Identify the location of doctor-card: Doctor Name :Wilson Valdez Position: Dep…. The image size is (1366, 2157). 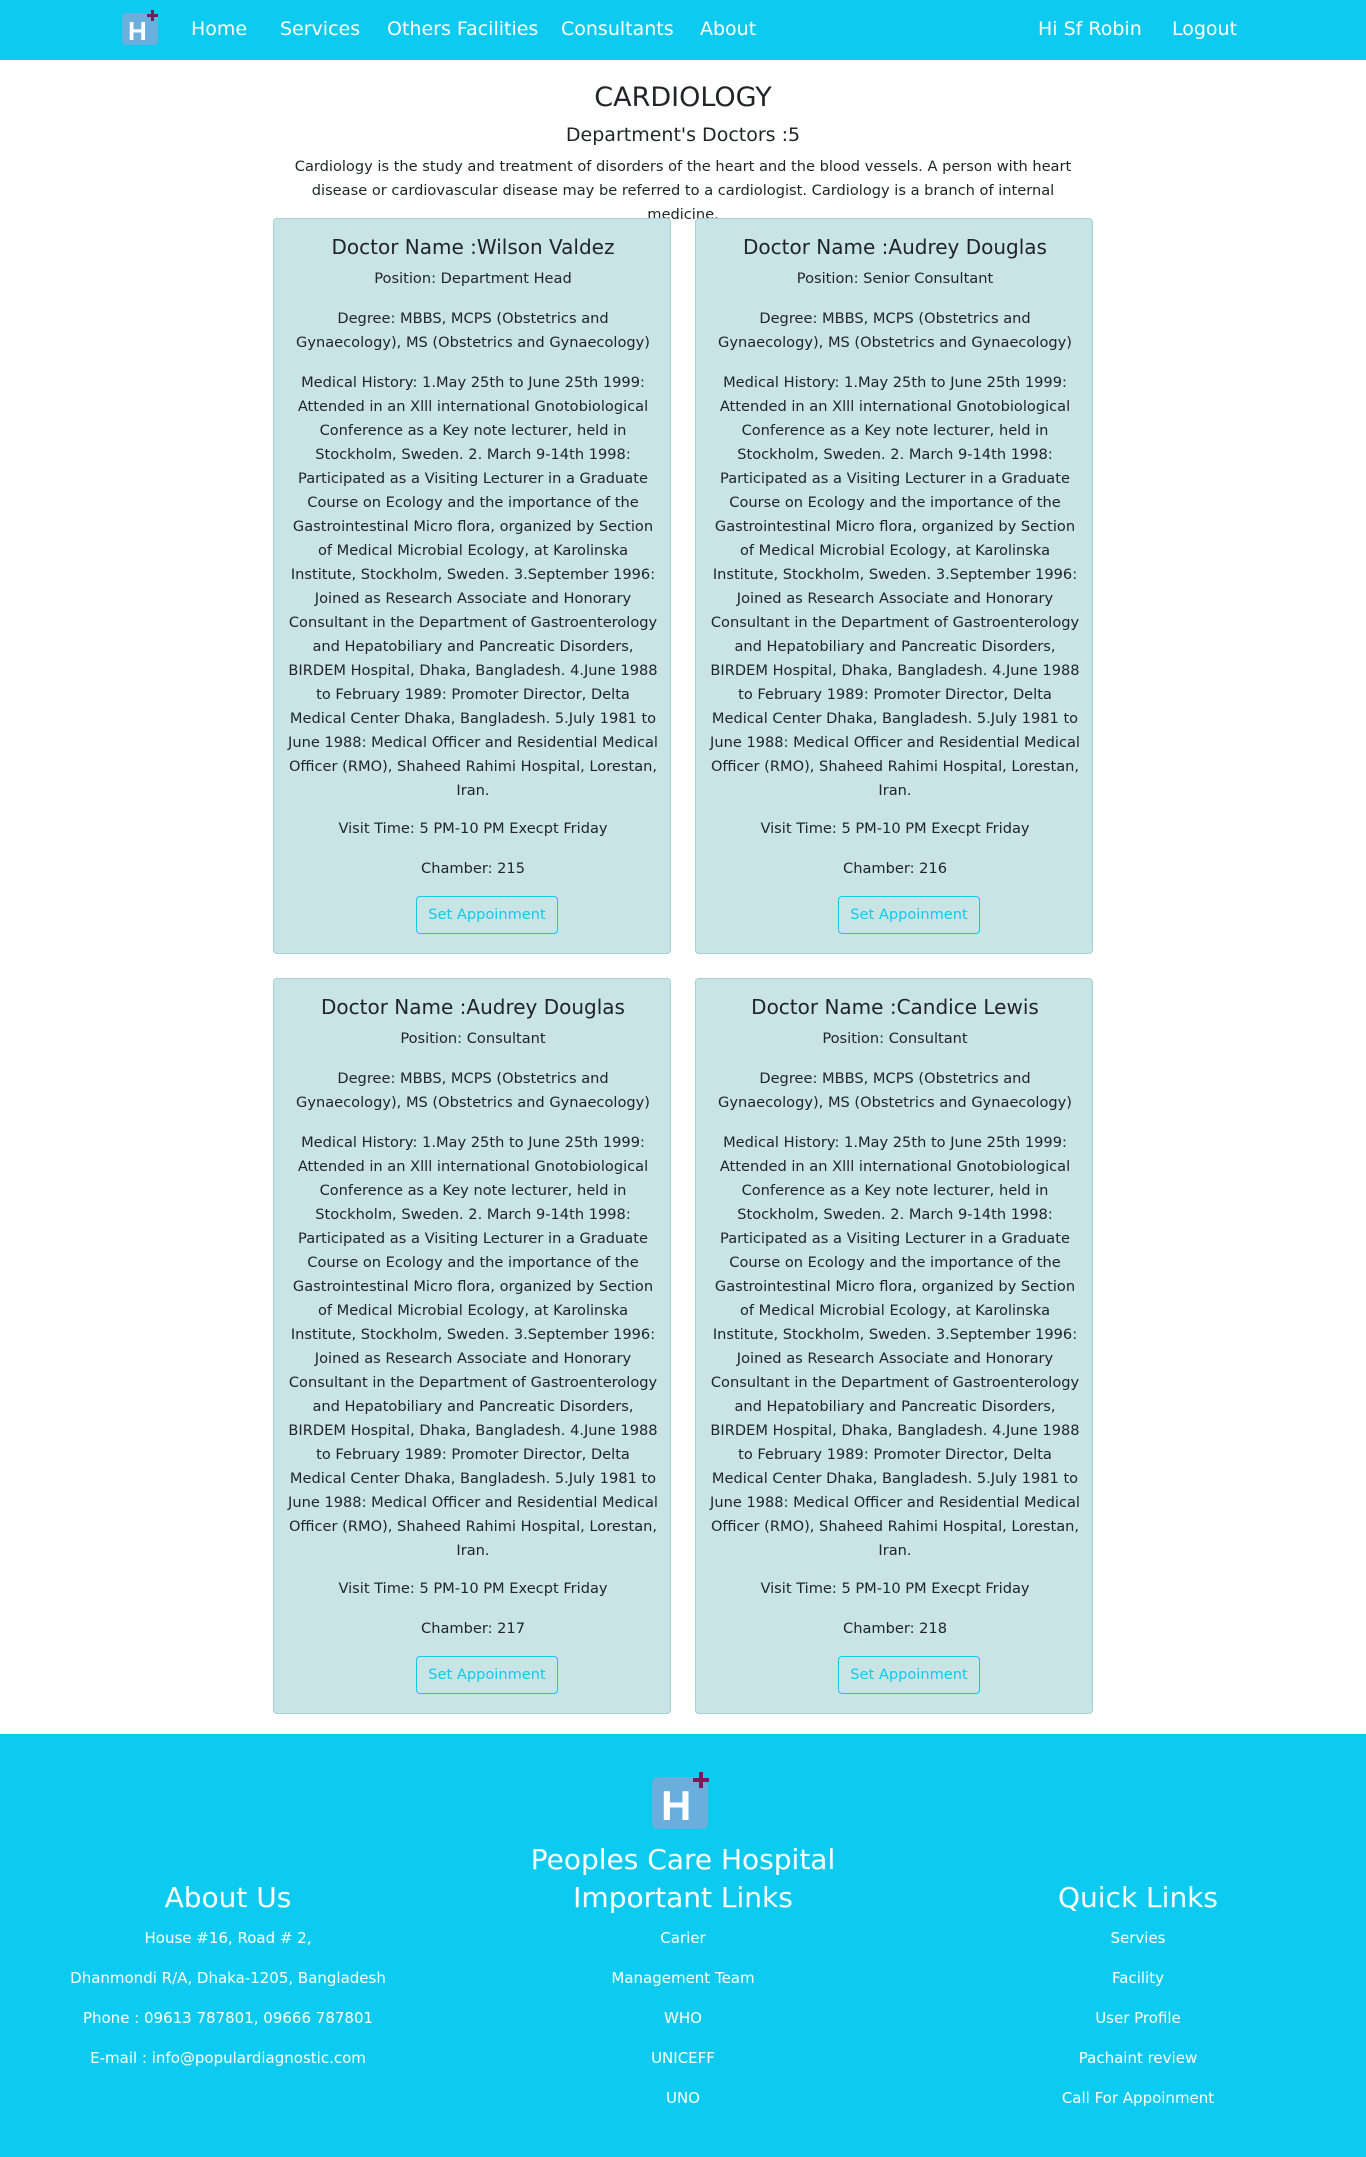
(472, 586).